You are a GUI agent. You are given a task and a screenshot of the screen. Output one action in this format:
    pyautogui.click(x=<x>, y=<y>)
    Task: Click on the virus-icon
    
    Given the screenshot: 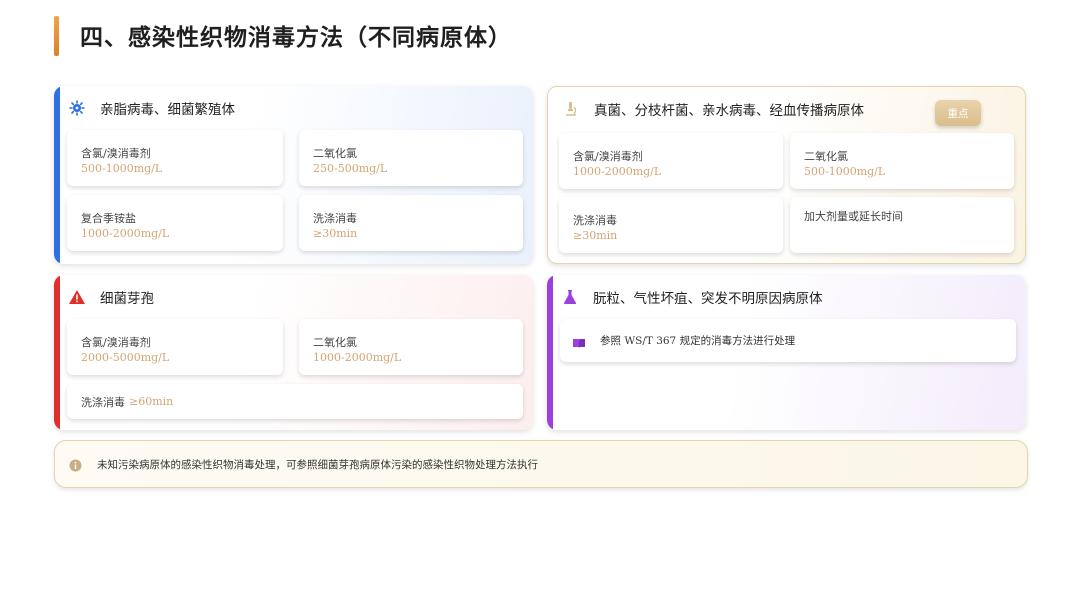 What is the action you would take?
    pyautogui.click(x=77, y=108)
    